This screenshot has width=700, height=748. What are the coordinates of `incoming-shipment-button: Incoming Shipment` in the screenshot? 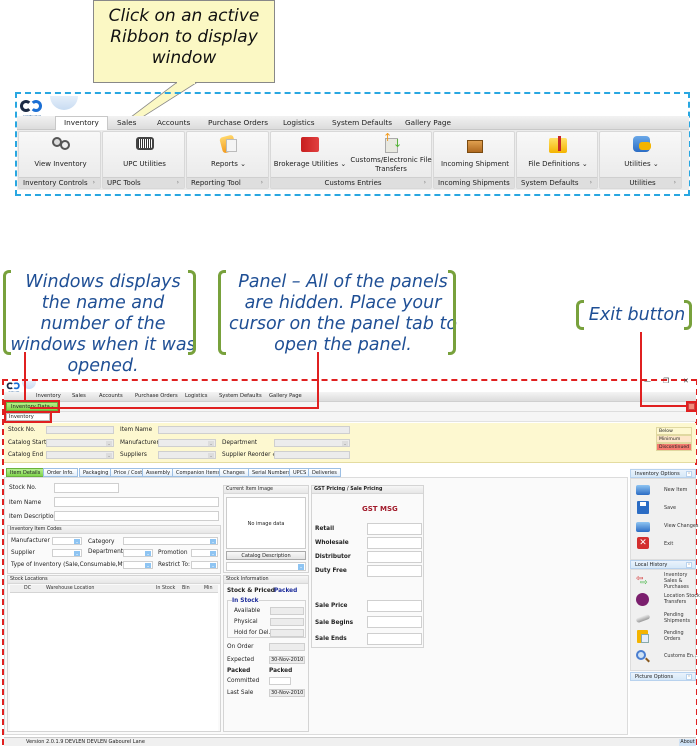 It's located at (475, 151).